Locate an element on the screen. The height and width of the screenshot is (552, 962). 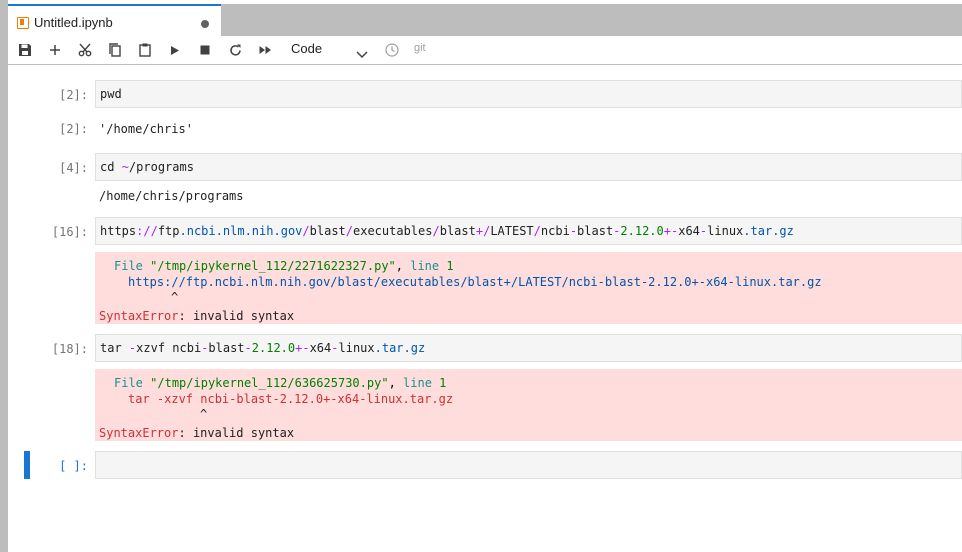
tab-untitled-notebook: Untitled.ipynb is located at coordinates (114, 20).